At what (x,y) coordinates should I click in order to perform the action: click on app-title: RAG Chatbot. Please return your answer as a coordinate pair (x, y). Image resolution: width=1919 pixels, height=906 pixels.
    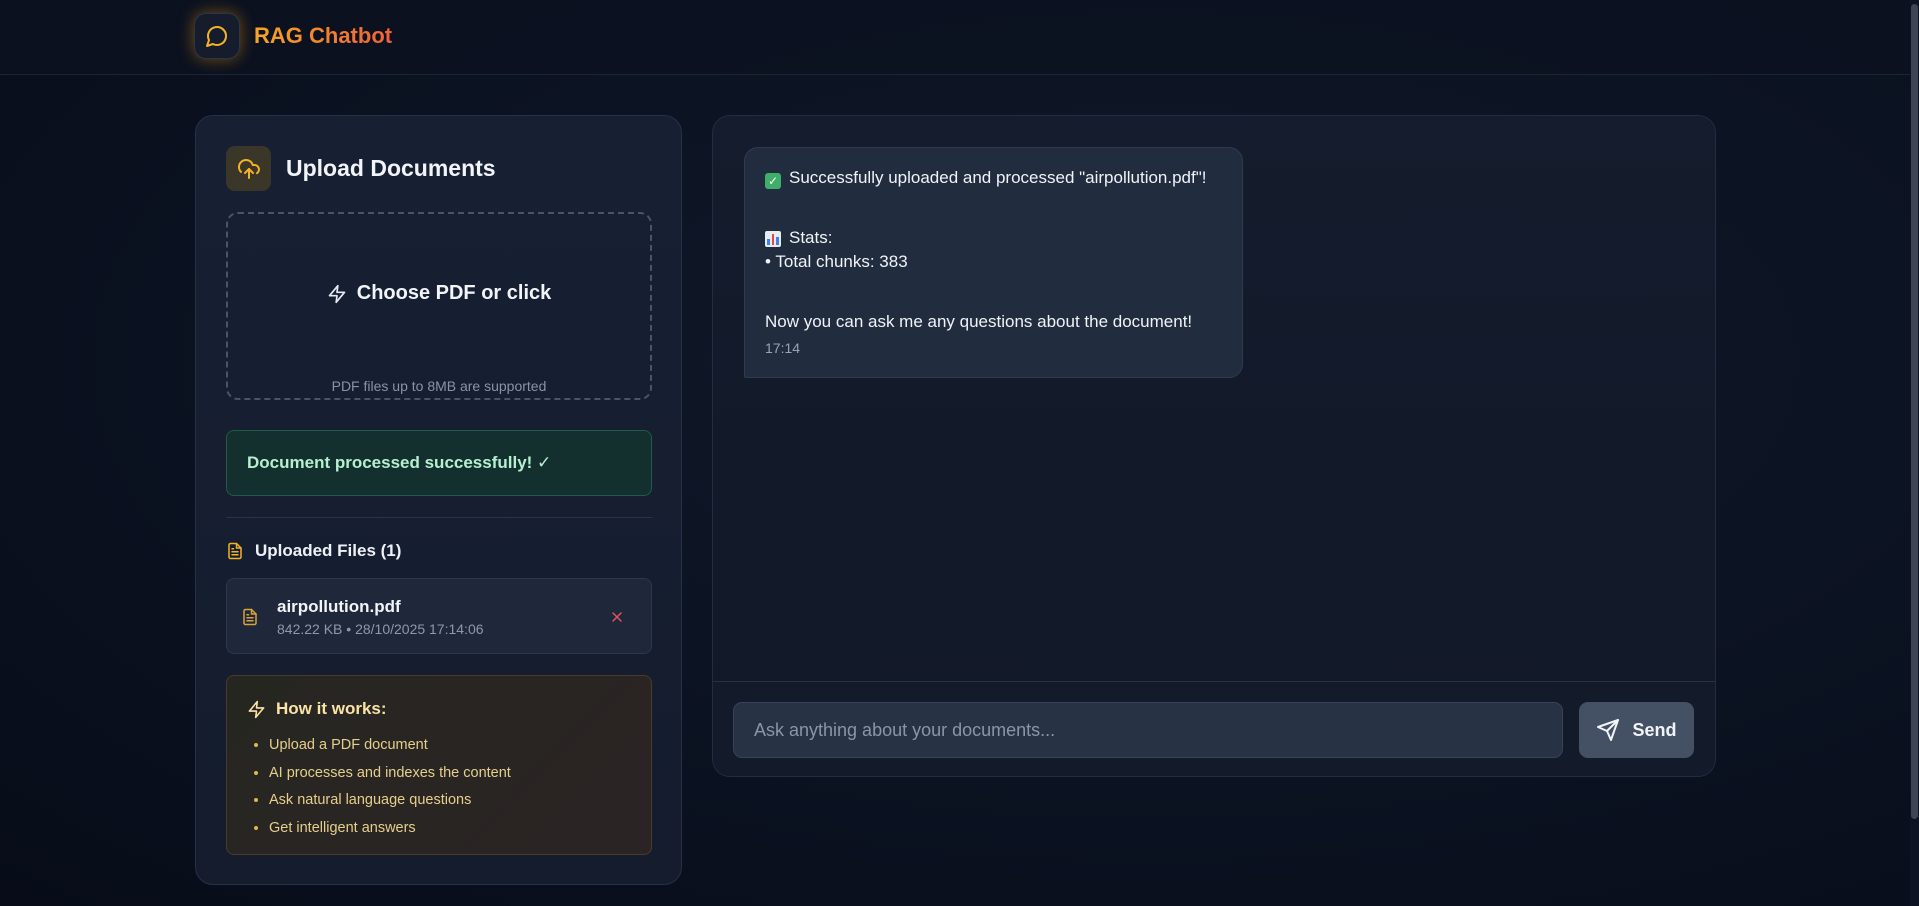
    Looking at the image, I should click on (323, 35).